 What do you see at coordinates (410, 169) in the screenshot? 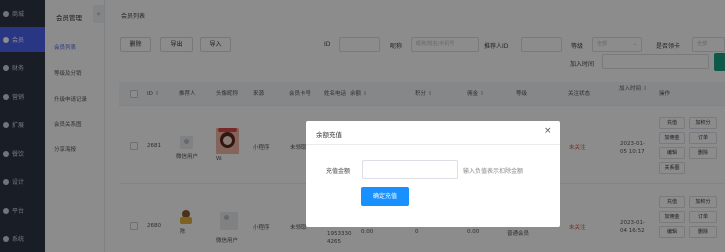
I see `amount-input` at bounding box center [410, 169].